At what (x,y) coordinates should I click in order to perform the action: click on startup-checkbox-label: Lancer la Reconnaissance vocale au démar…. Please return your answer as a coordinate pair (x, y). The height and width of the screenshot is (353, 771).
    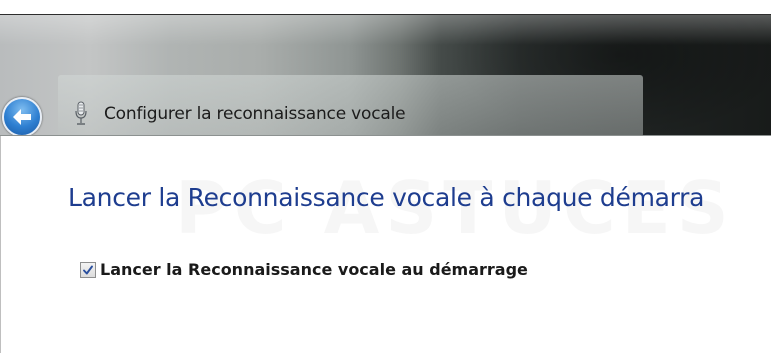
    Looking at the image, I should click on (314, 269).